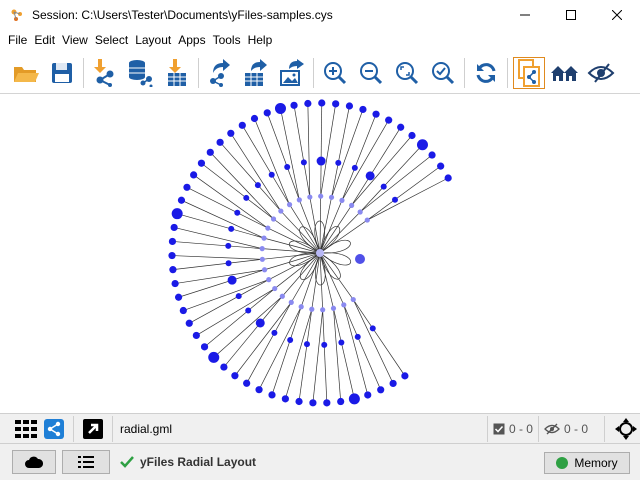  I want to click on cloud-button, so click(34, 462).